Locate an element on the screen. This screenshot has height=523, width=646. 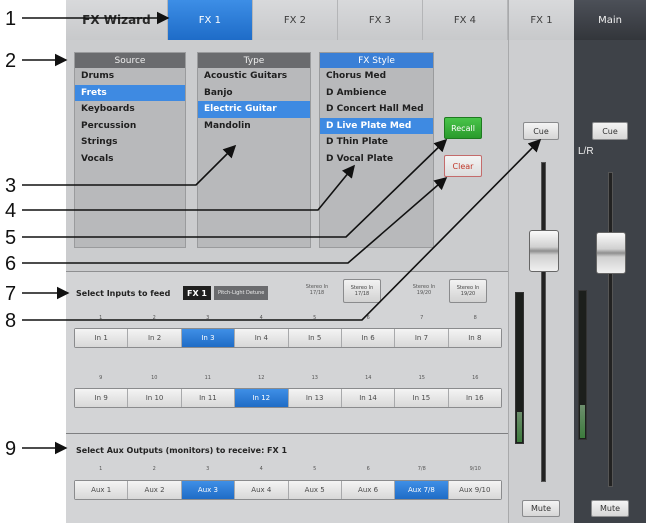
aux-button: Aux 5 is located at coordinates (315, 490).